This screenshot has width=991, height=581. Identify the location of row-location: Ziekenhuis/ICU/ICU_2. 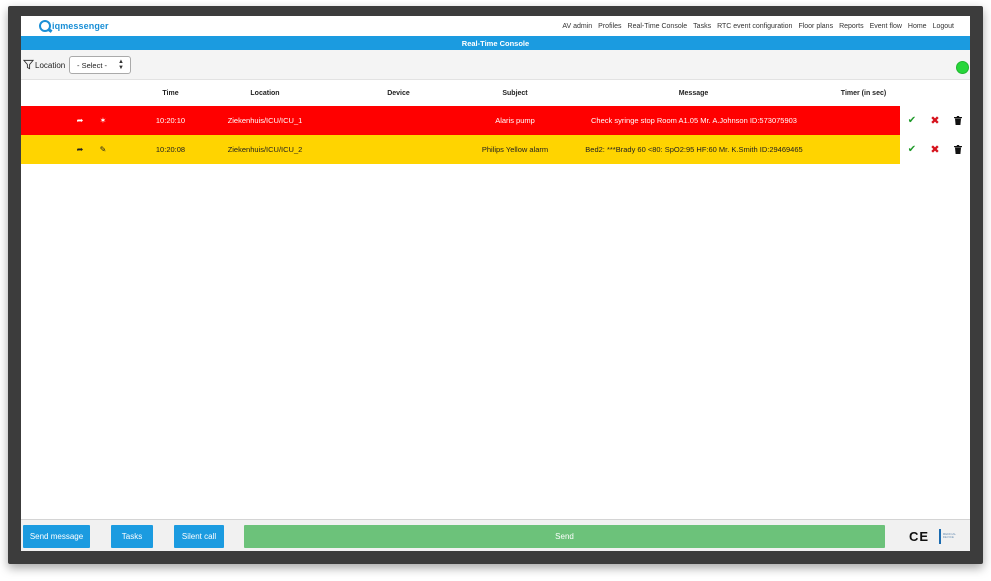
(265, 149).